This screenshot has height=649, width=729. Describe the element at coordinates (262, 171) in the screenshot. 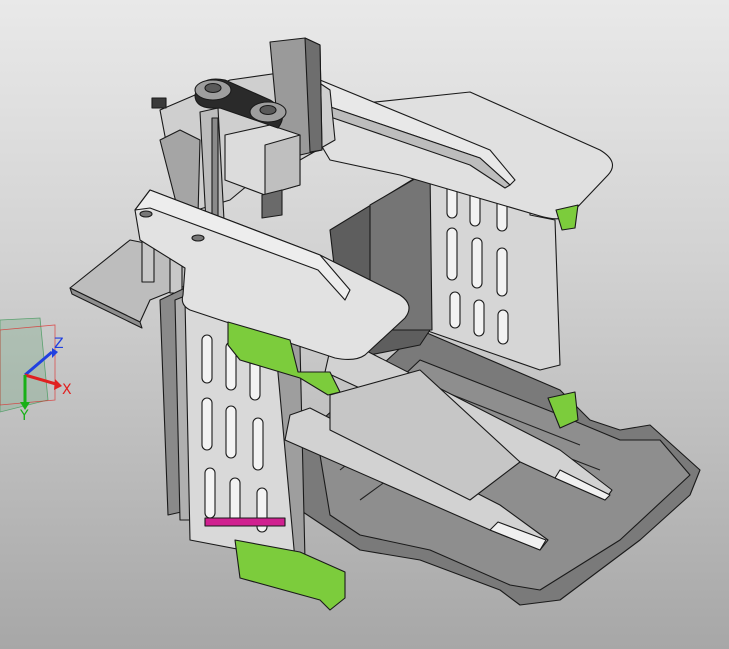

I see `motor` at that location.